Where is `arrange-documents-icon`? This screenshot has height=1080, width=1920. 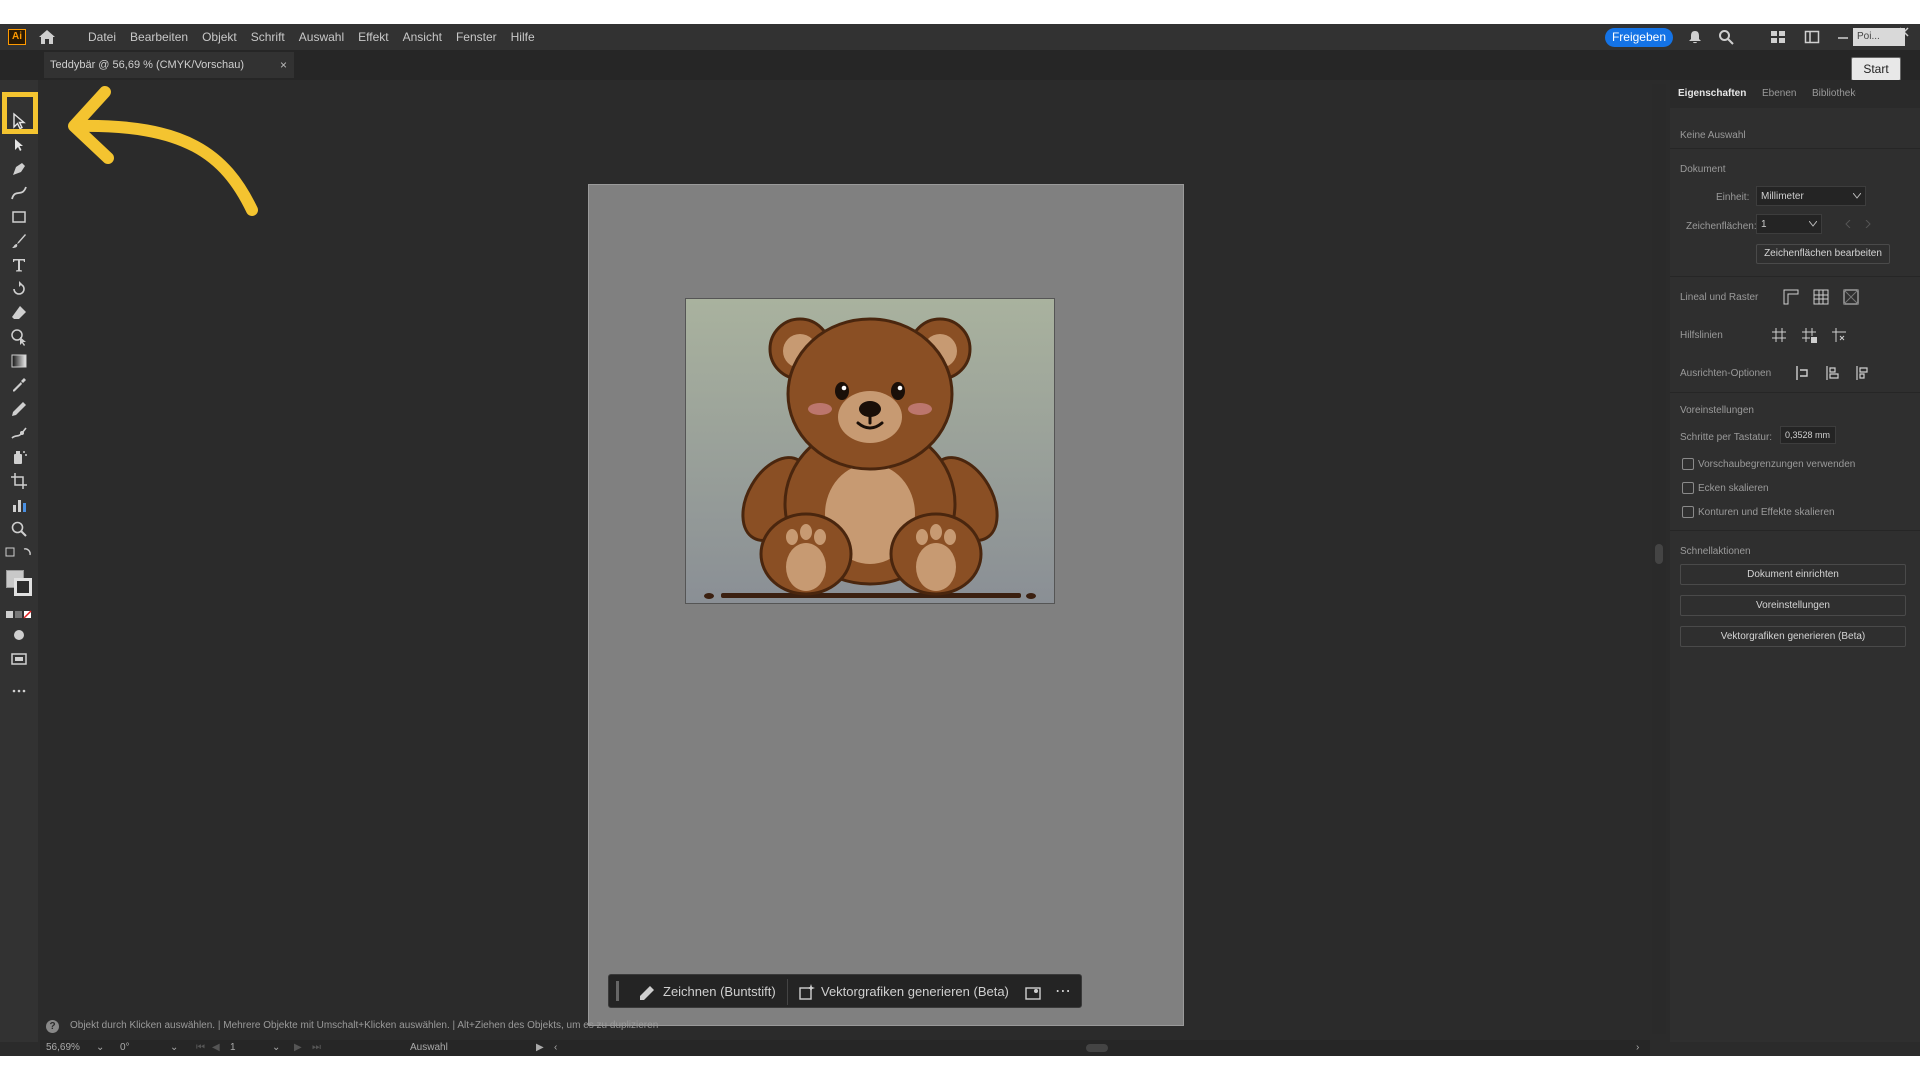
arrange-documents-icon is located at coordinates (1812, 37).